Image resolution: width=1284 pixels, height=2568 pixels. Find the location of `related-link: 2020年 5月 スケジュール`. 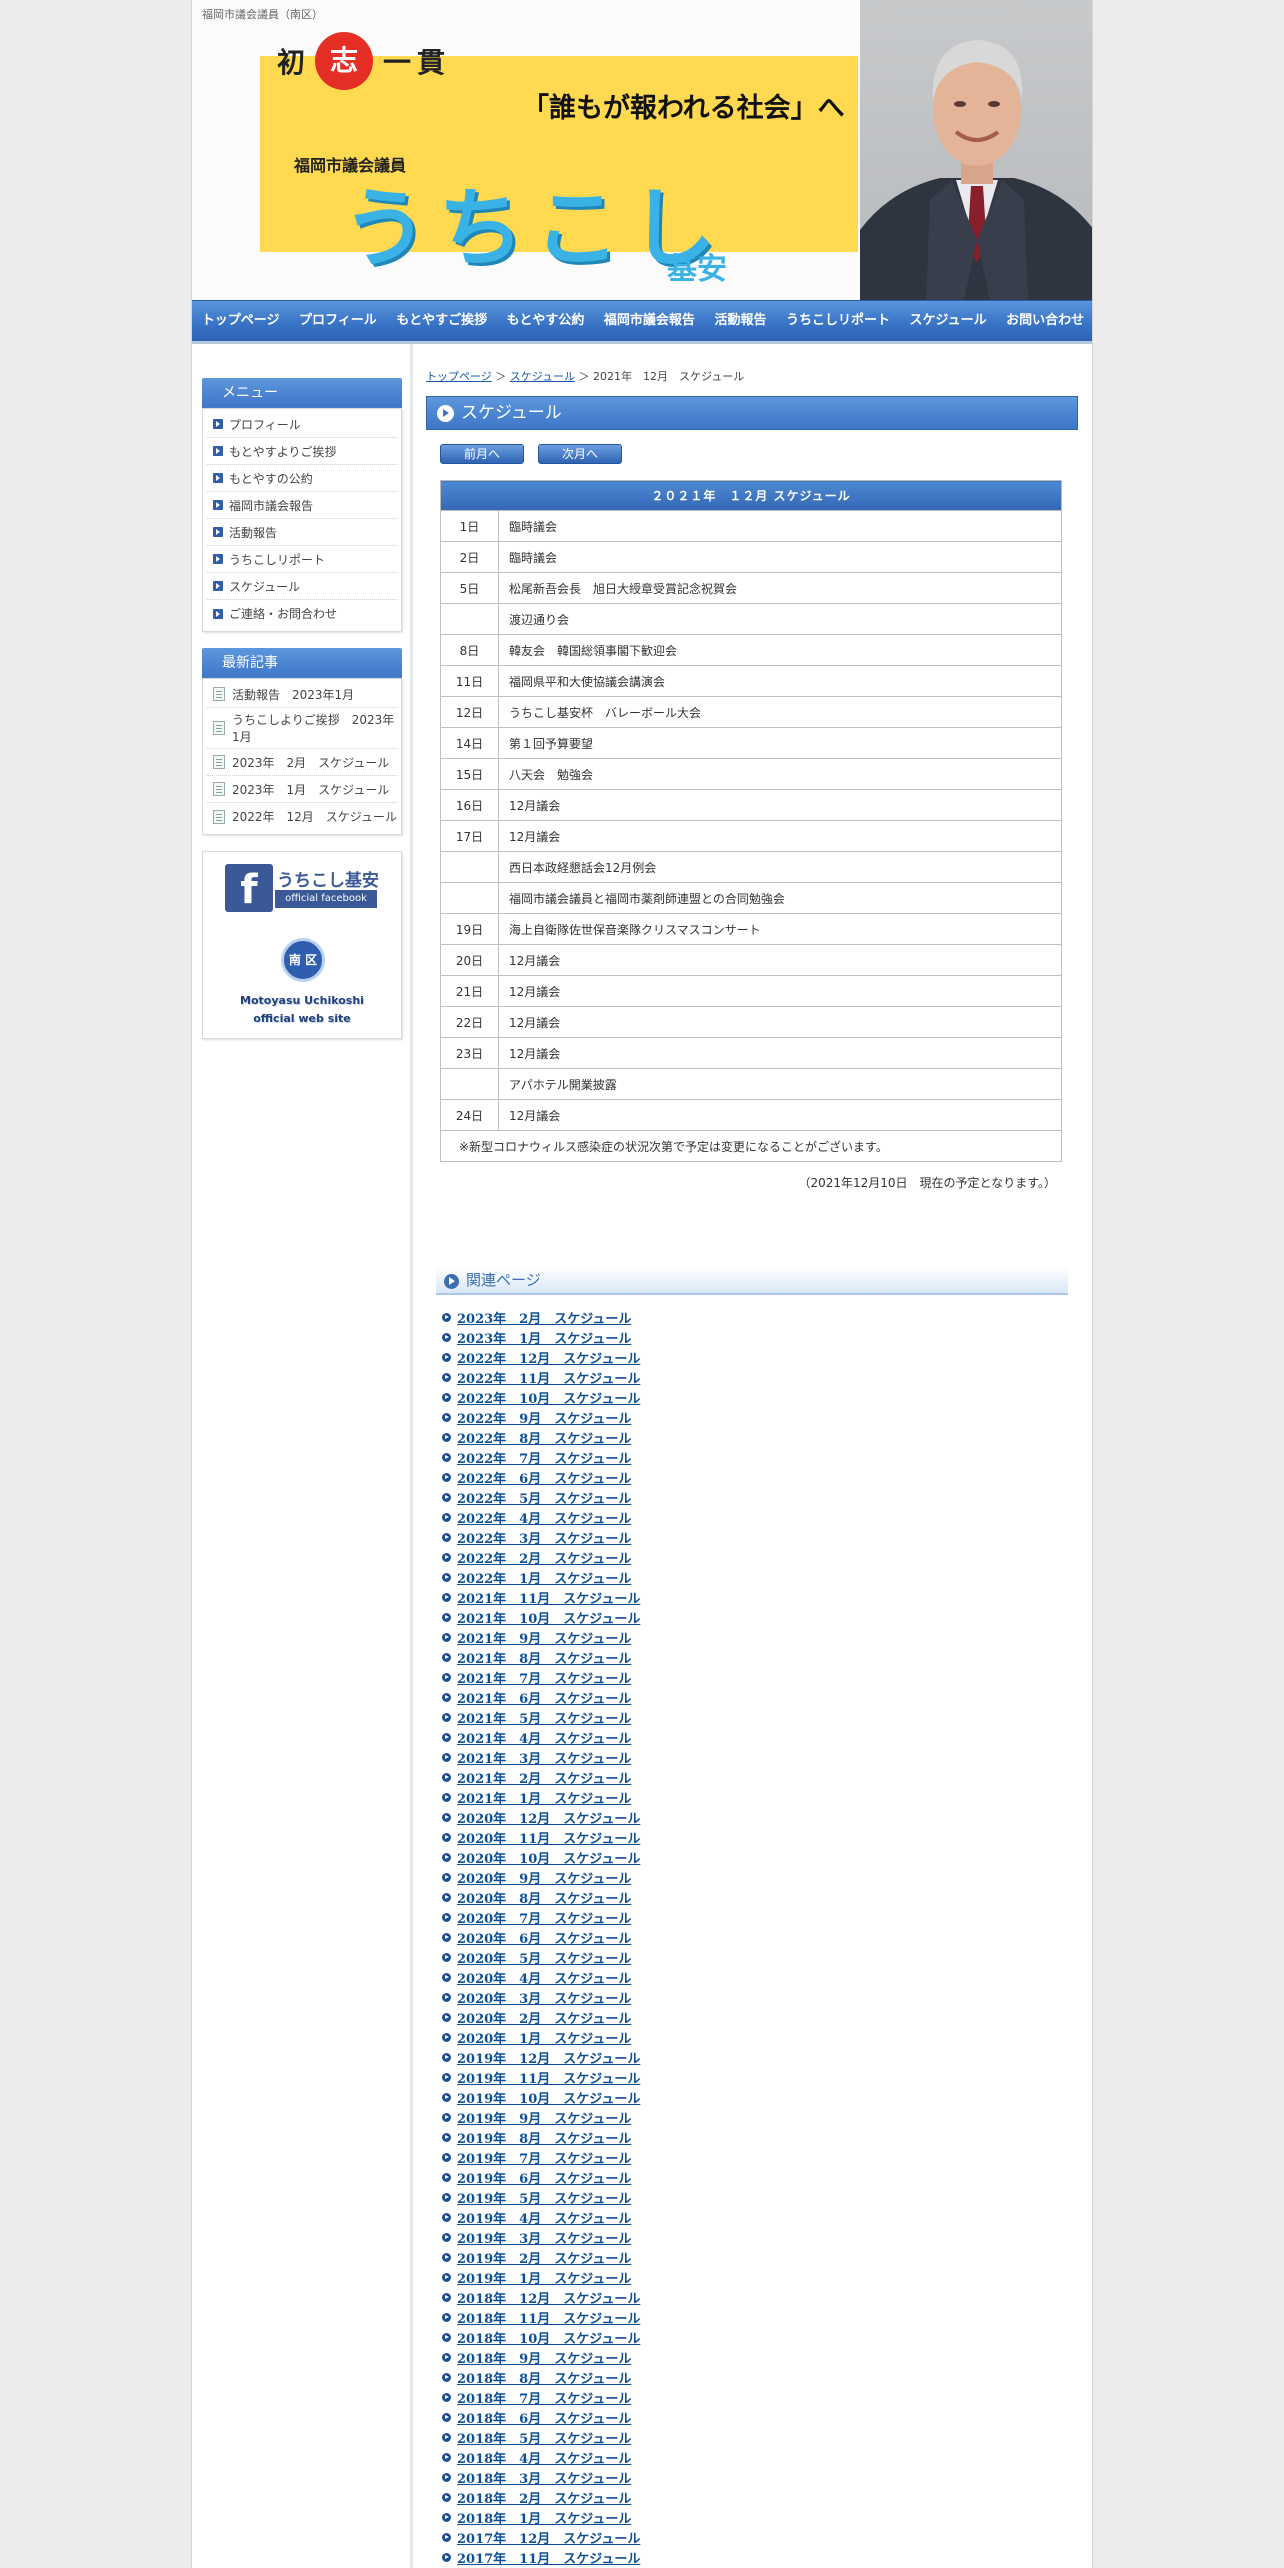

related-link: 2020年 5月 スケジュール is located at coordinates (544, 1957).